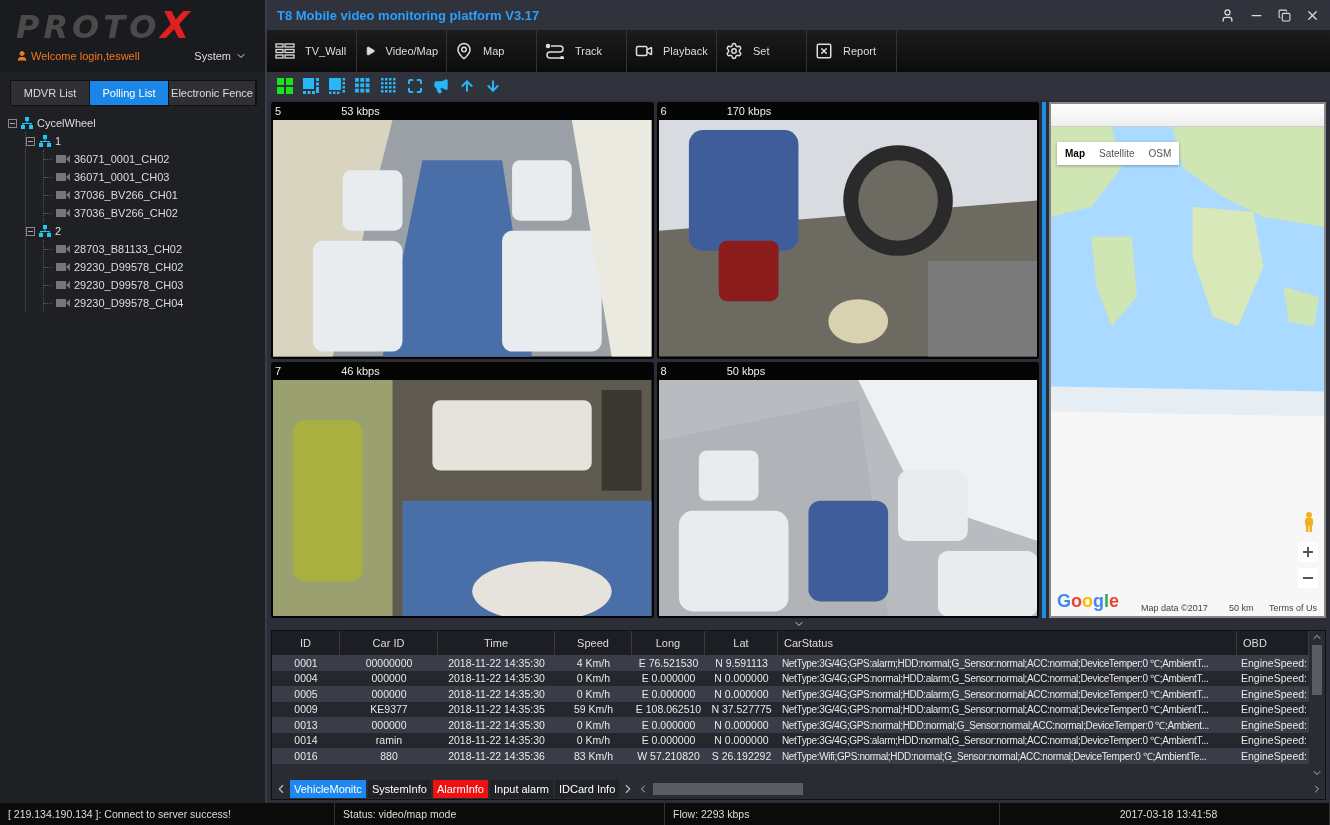 Image resolution: width=1330 pixels, height=825 pixels. I want to click on table-cell-text: 2018-11-22 14:35:35, so click(496, 709).